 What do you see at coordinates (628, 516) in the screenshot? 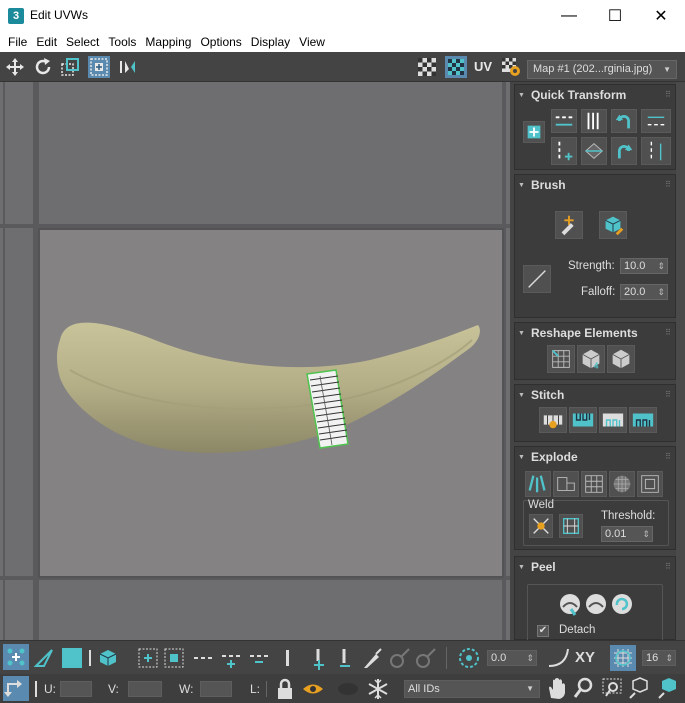
I see `threshold-label: Threshold:` at bounding box center [628, 516].